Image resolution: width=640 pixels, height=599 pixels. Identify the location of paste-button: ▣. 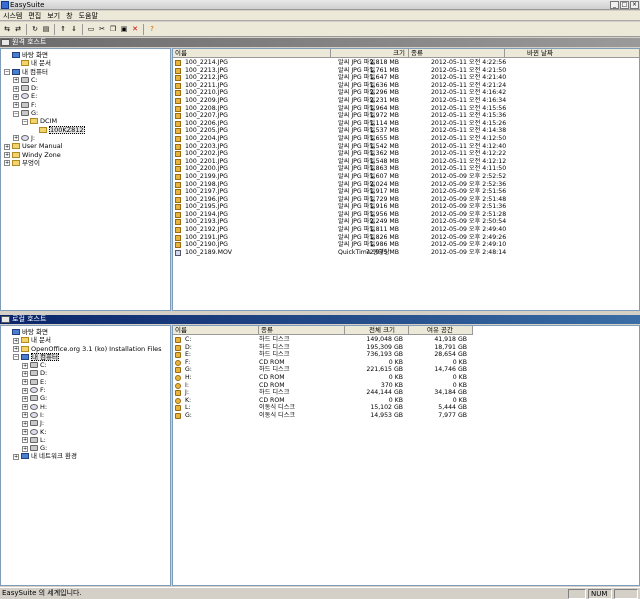
(124, 29).